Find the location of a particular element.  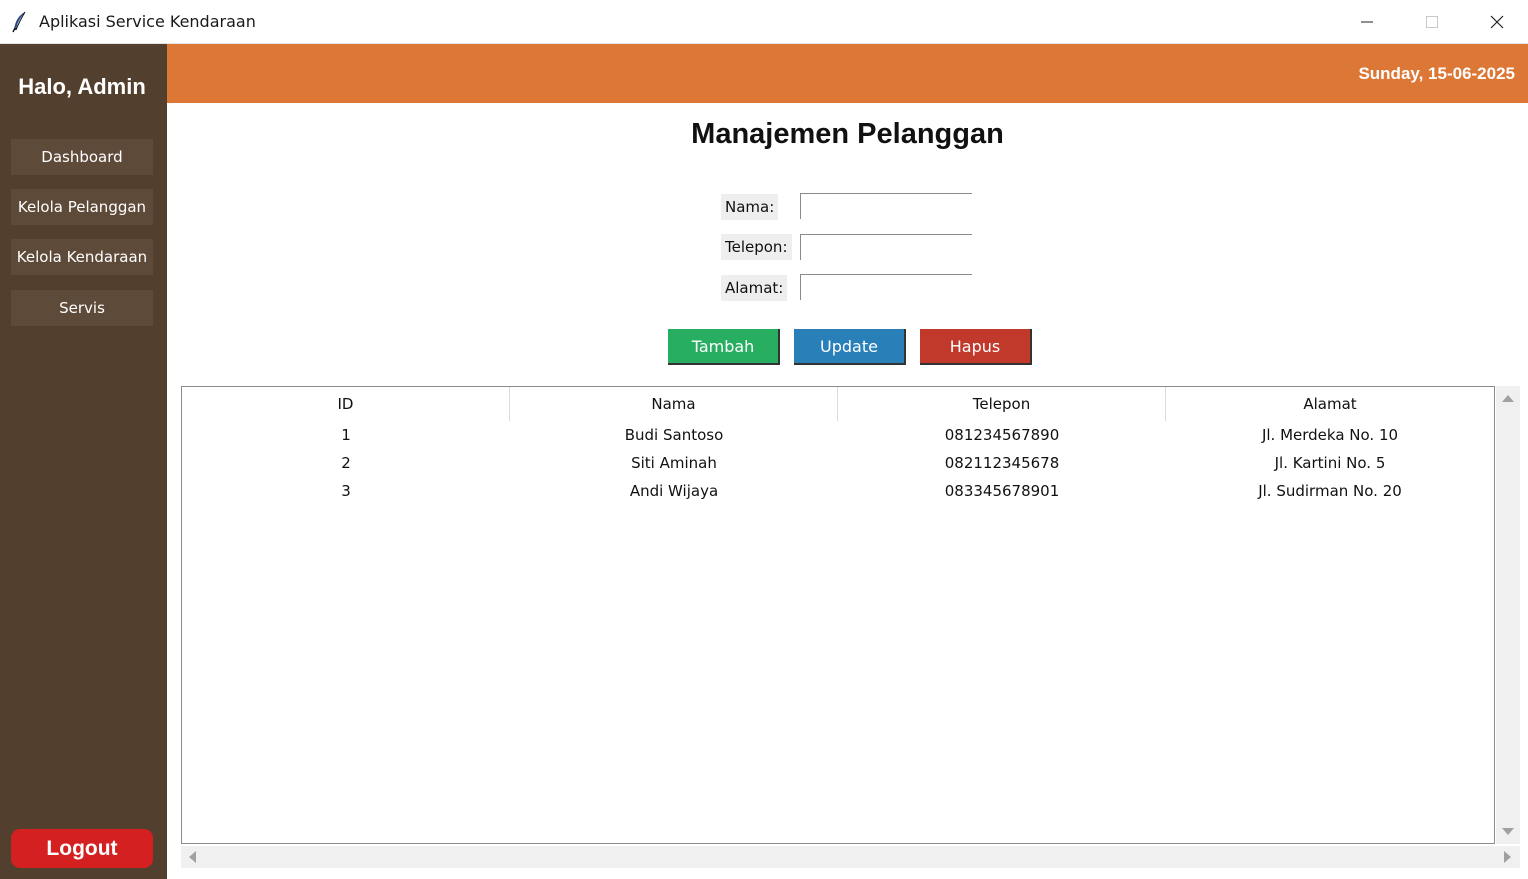

scroll-left-icon is located at coordinates (192, 857).